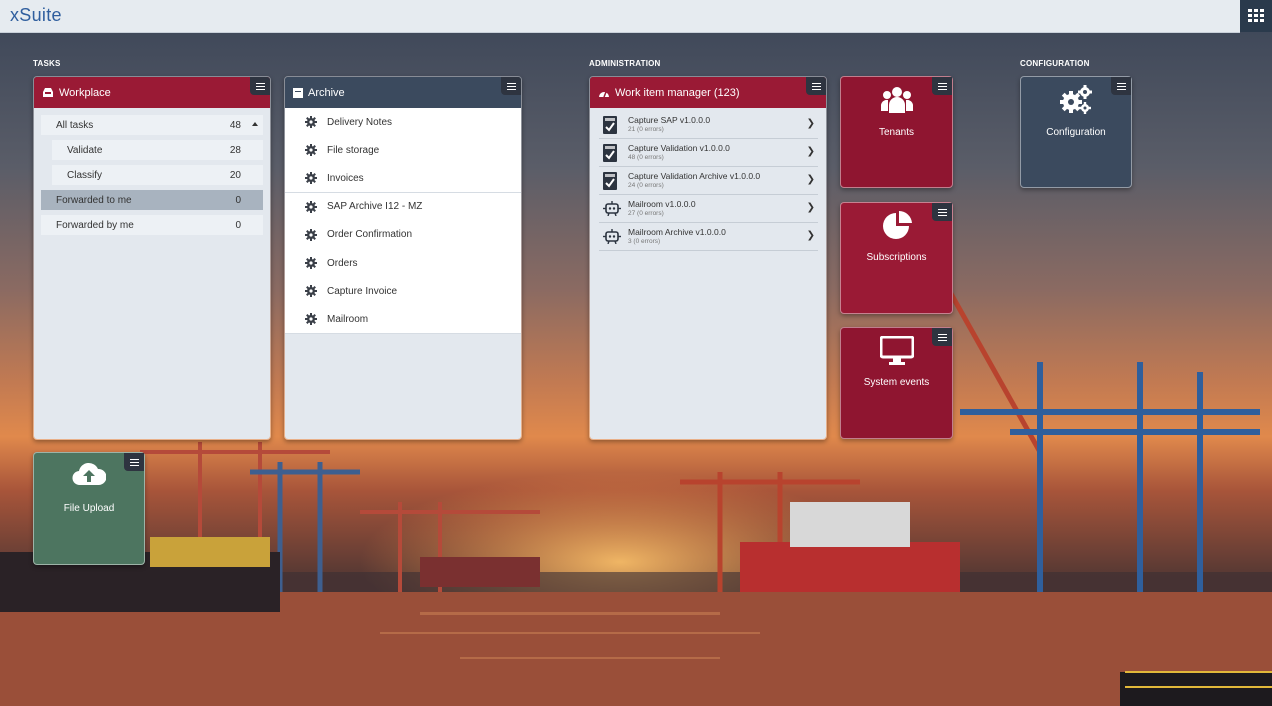  Describe the element at coordinates (362, 291) in the screenshot. I see `archive-item-label: Capture Invoice` at that location.